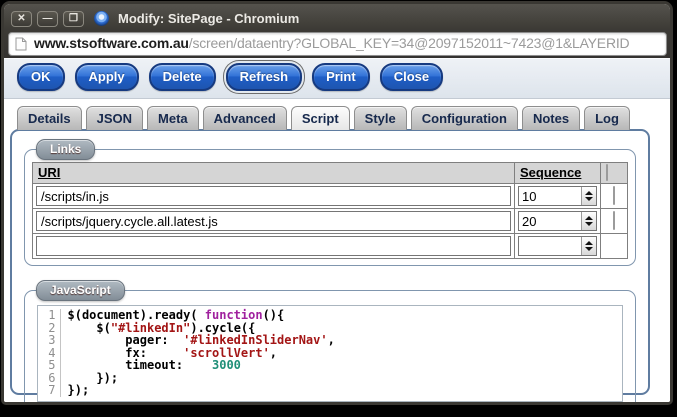 This screenshot has width=677, height=417. I want to click on close-window-icon: ✕, so click(21, 18).